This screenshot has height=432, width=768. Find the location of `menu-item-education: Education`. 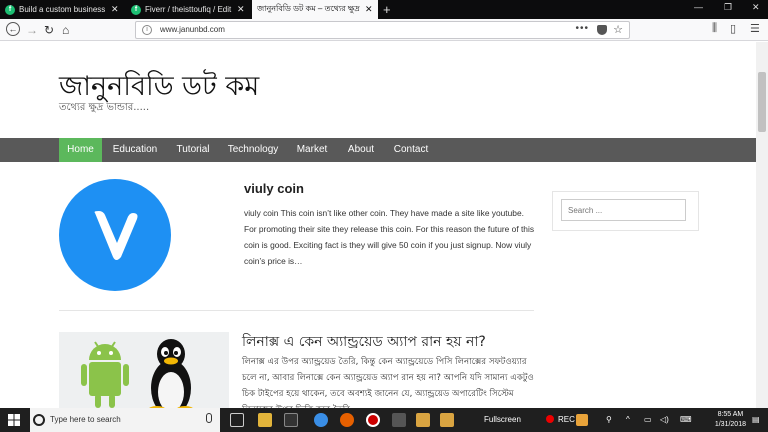

menu-item-education: Education is located at coordinates (135, 150).